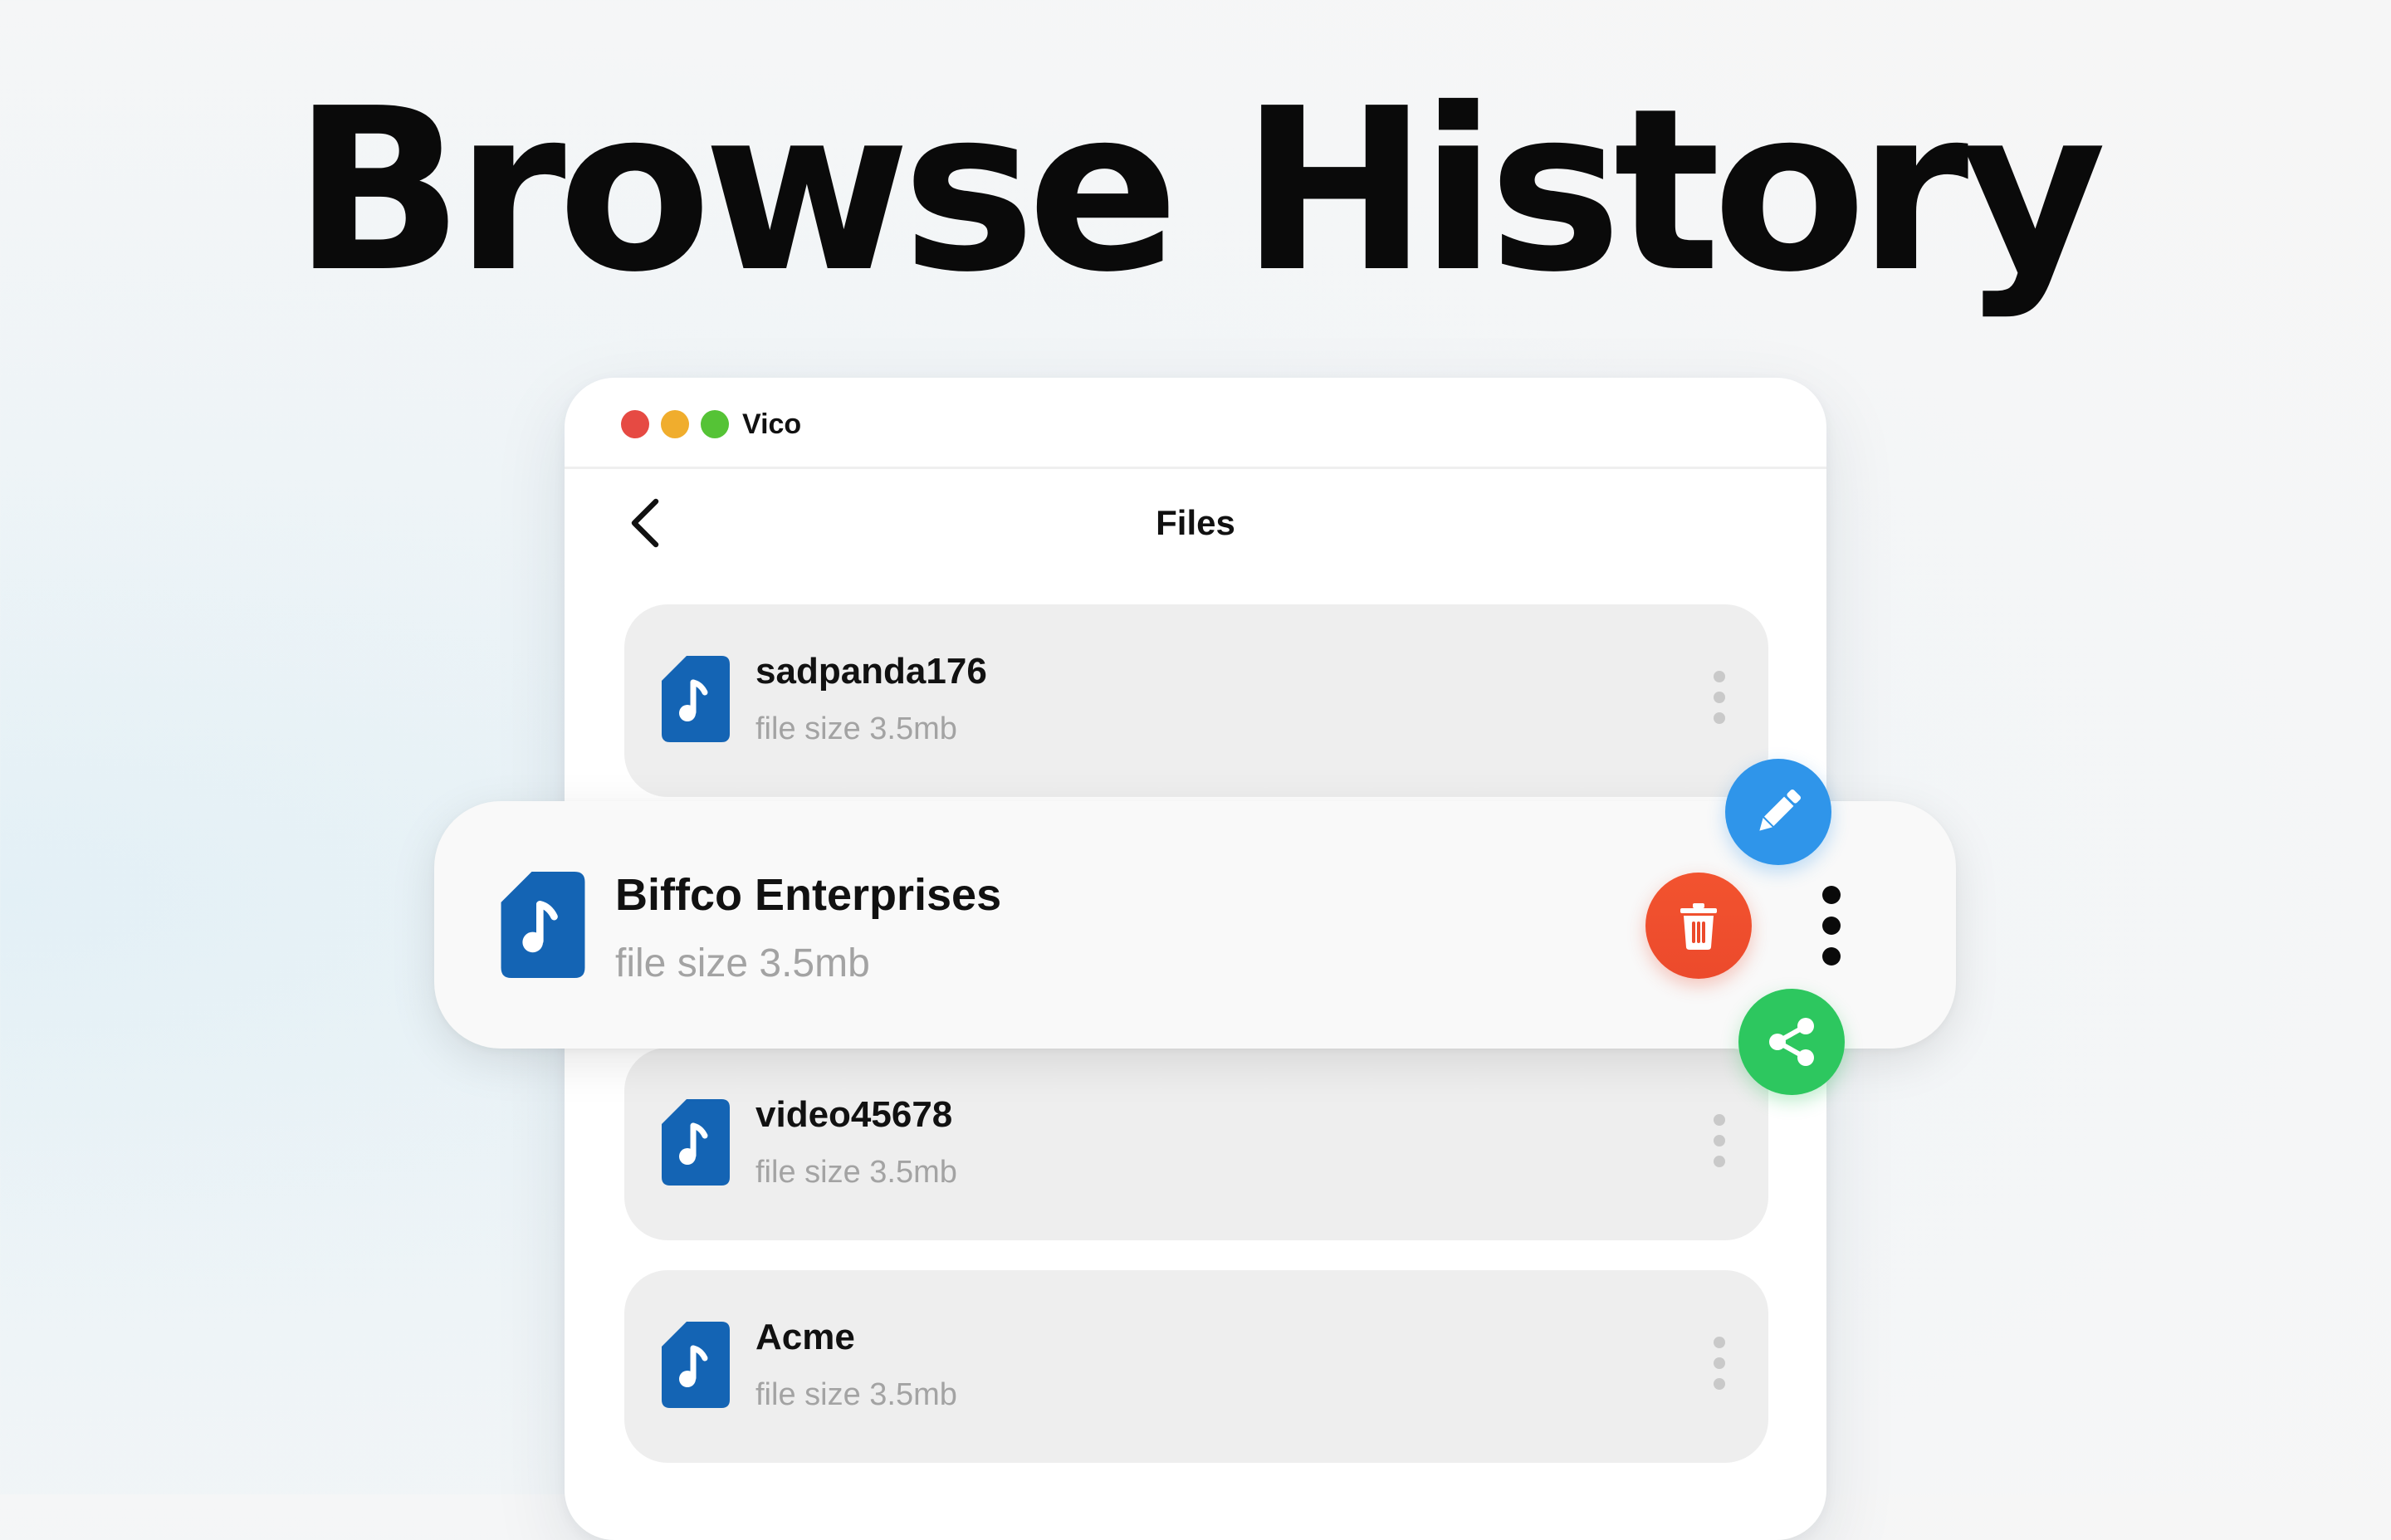 The width and height of the screenshot is (2391, 1540). I want to click on page-title: Files, so click(1195, 522).